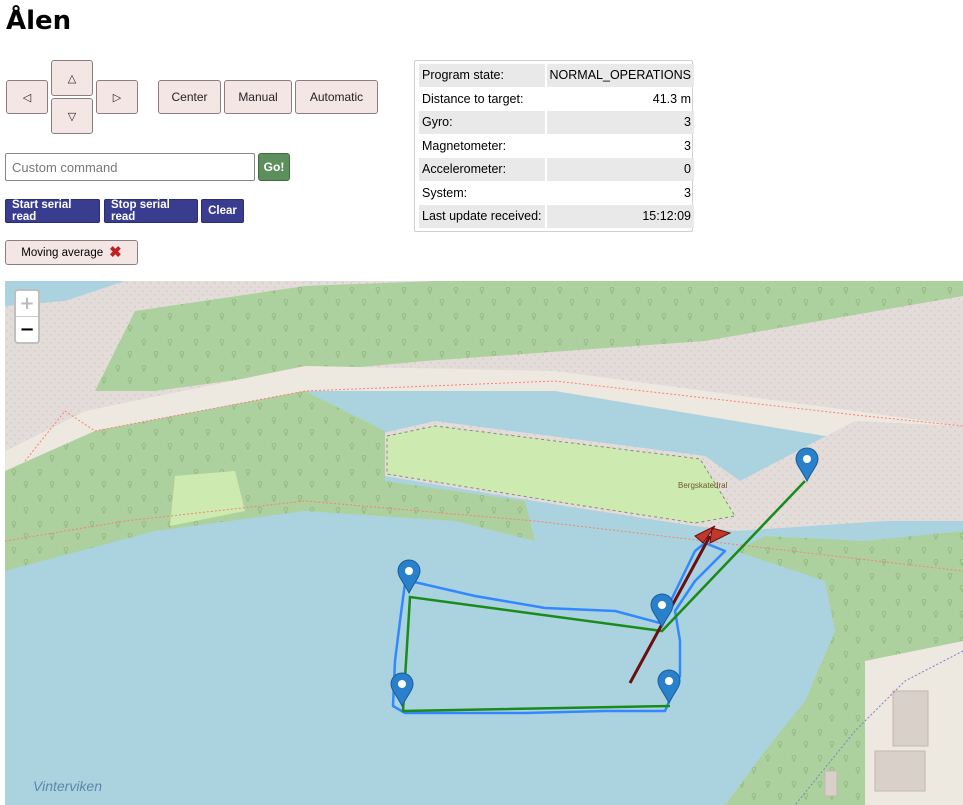 This screenshot has width=963, height=805. I want to click on automatic-button: Automatic, so click(336, 97).